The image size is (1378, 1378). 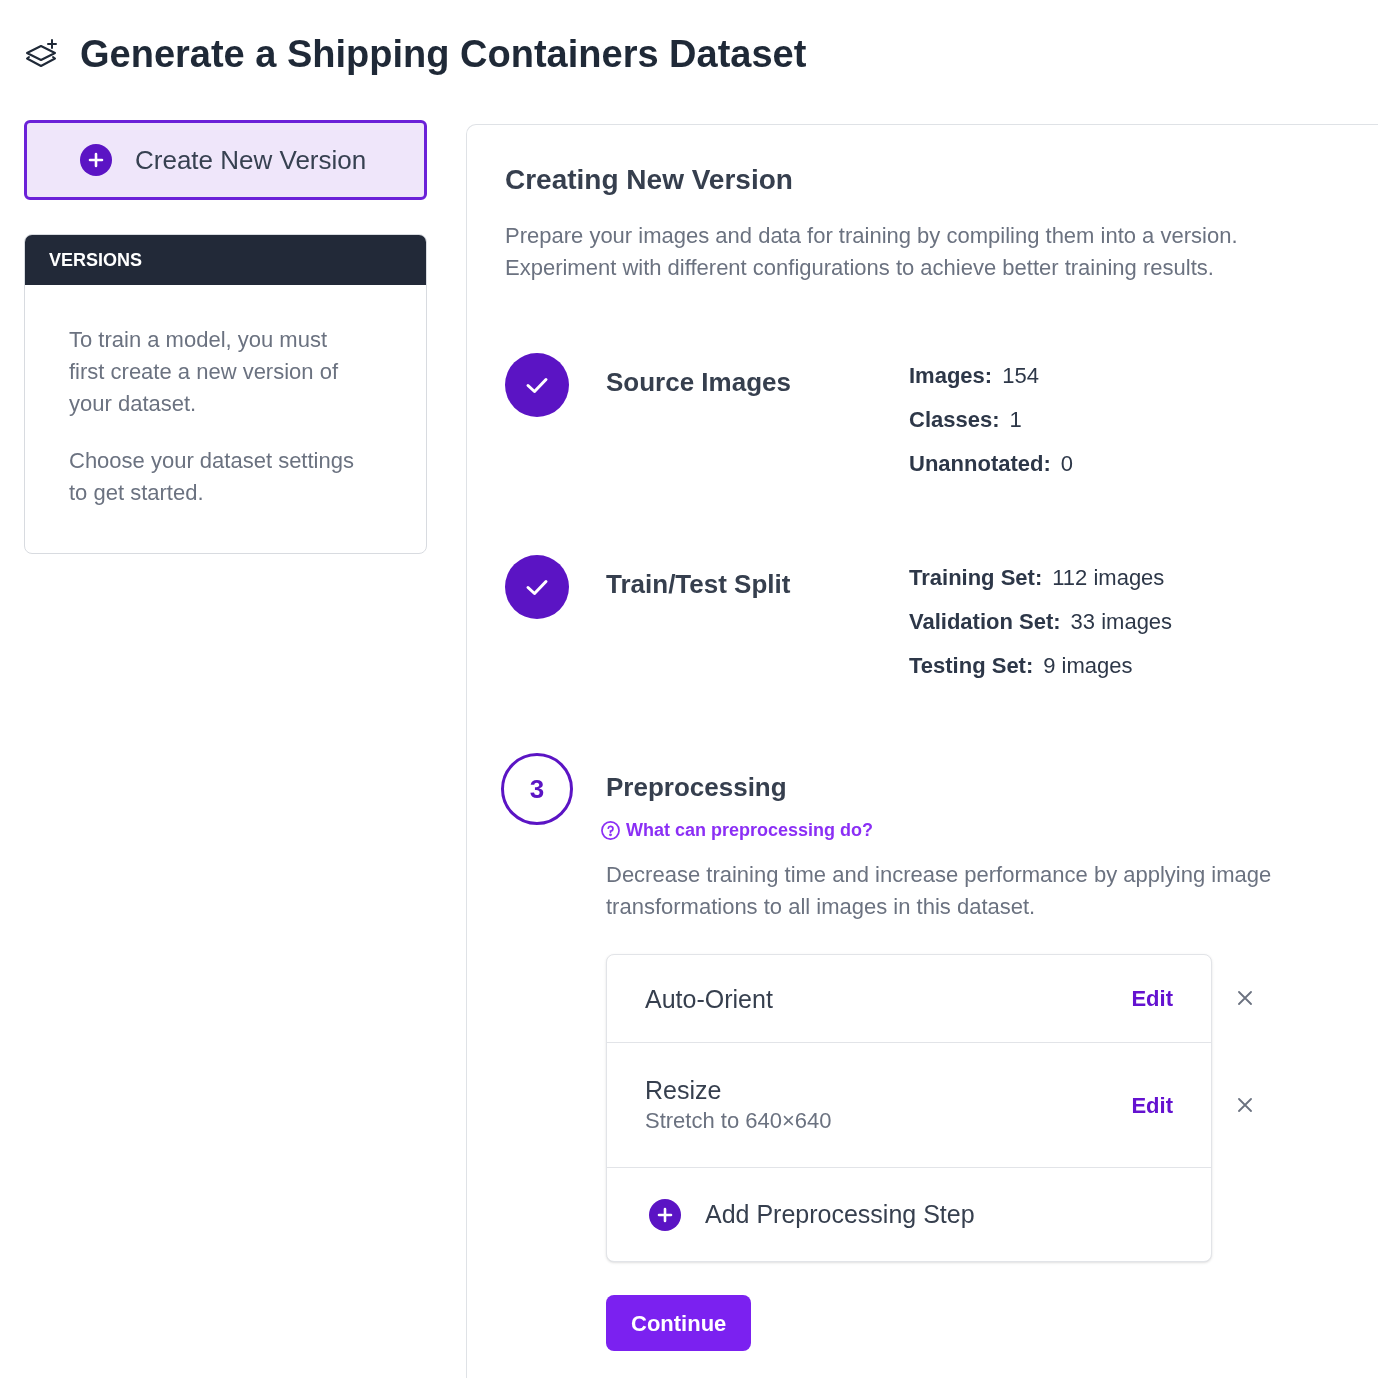 What do you see at coordinates (443, 54) in the screenshot?
I see `page-title: Generate a Shipping Containers Dataset` at bounding box center [443, 54].